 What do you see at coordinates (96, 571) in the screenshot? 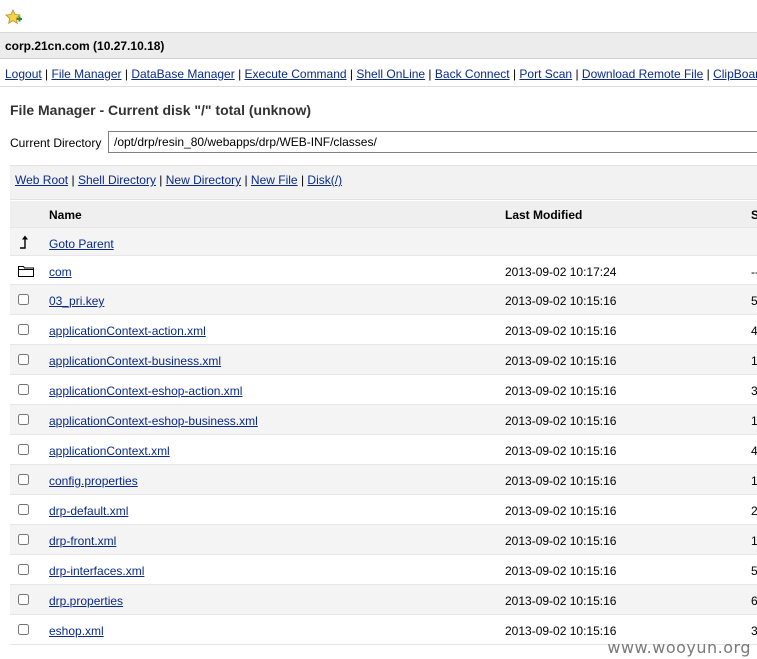
I see `file-link: drp-interfaces.xml` at bounding box center [96, 571].